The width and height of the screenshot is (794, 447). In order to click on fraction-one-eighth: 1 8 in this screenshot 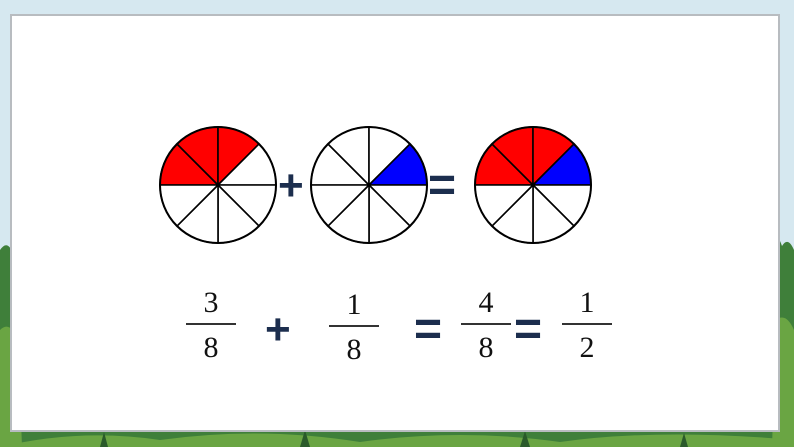, I will do `click(354, 327)`.